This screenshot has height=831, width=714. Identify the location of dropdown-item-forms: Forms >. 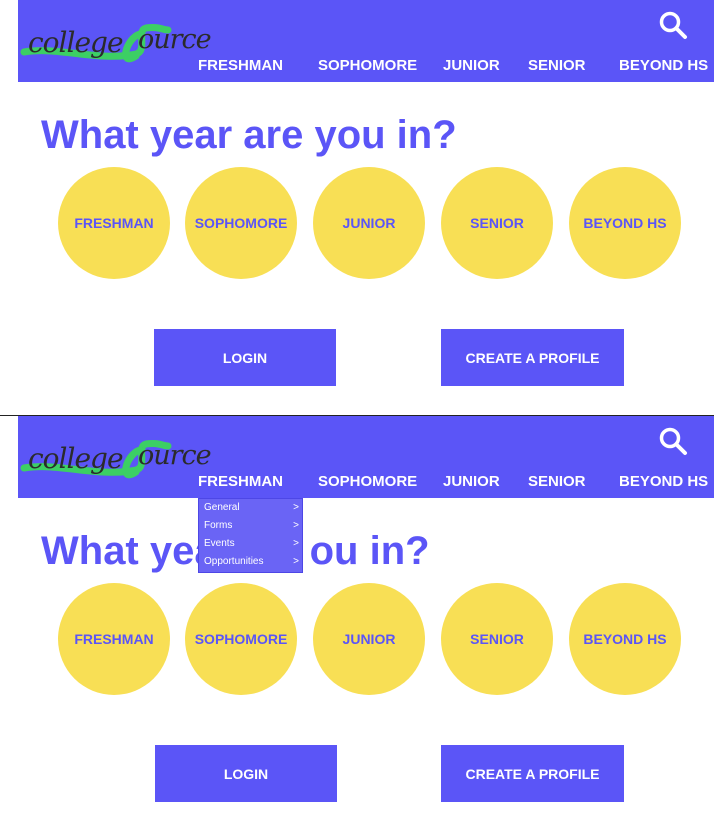
(251, 525).